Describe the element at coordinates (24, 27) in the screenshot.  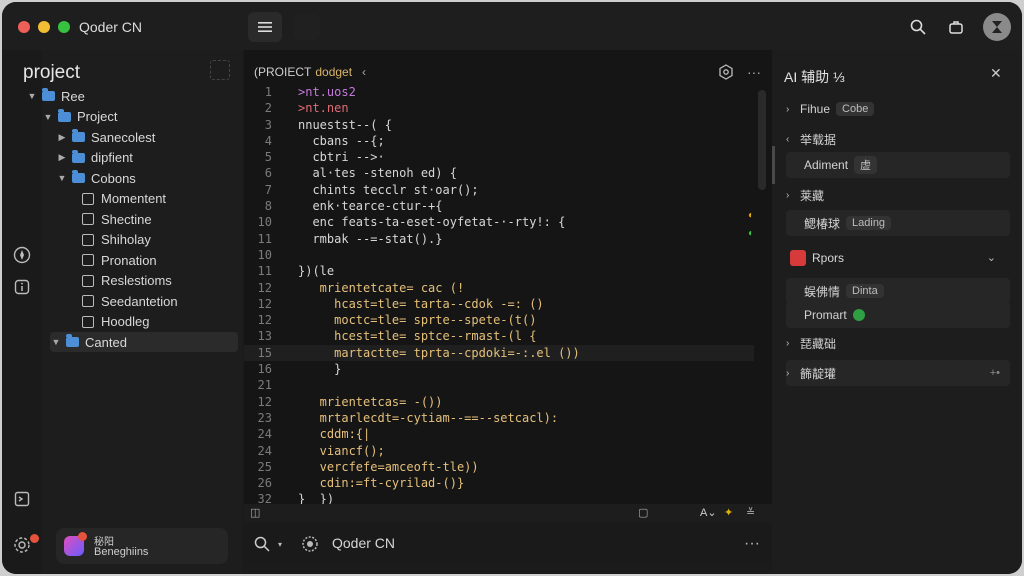
I see `close-window-button` at that location.